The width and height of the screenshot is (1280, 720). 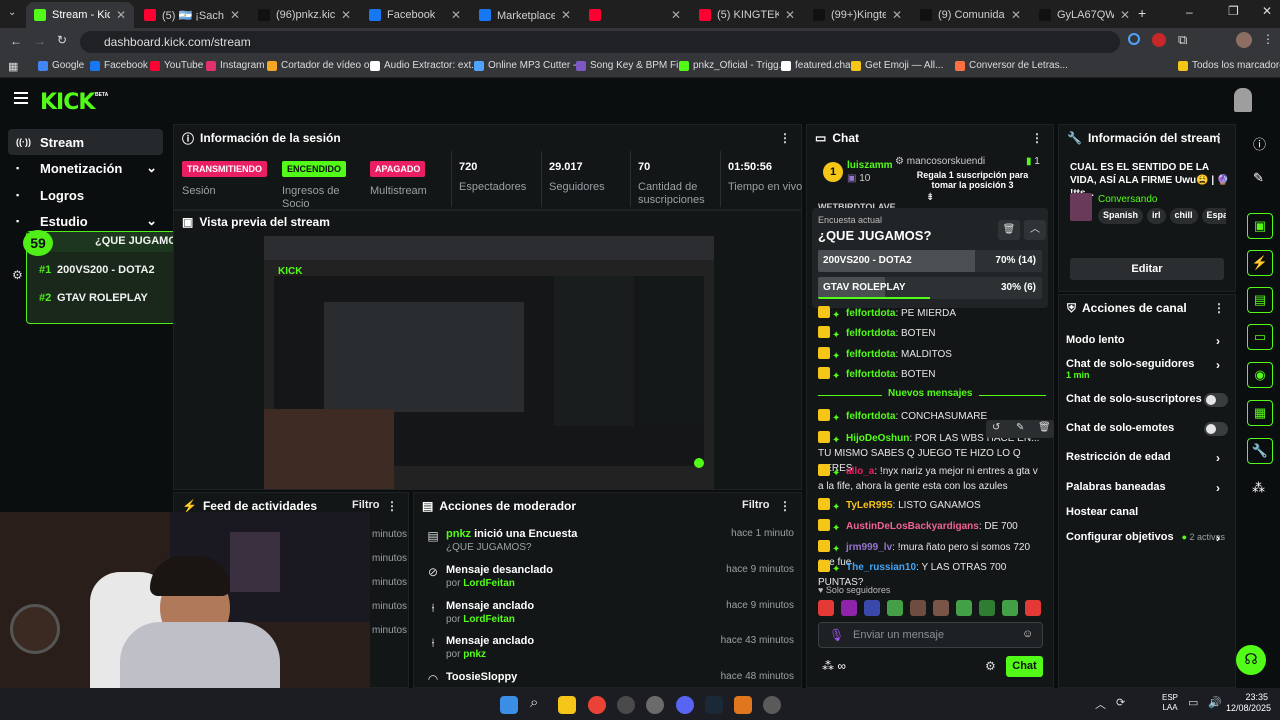 I want to click on stream-tag: Spanish, so click(x=1121, y=216).